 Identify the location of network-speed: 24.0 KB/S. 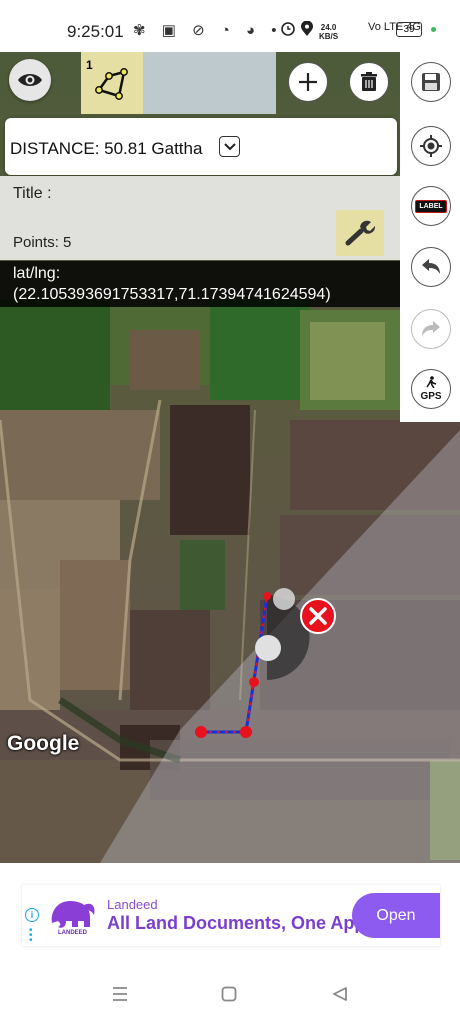
(328, 32).